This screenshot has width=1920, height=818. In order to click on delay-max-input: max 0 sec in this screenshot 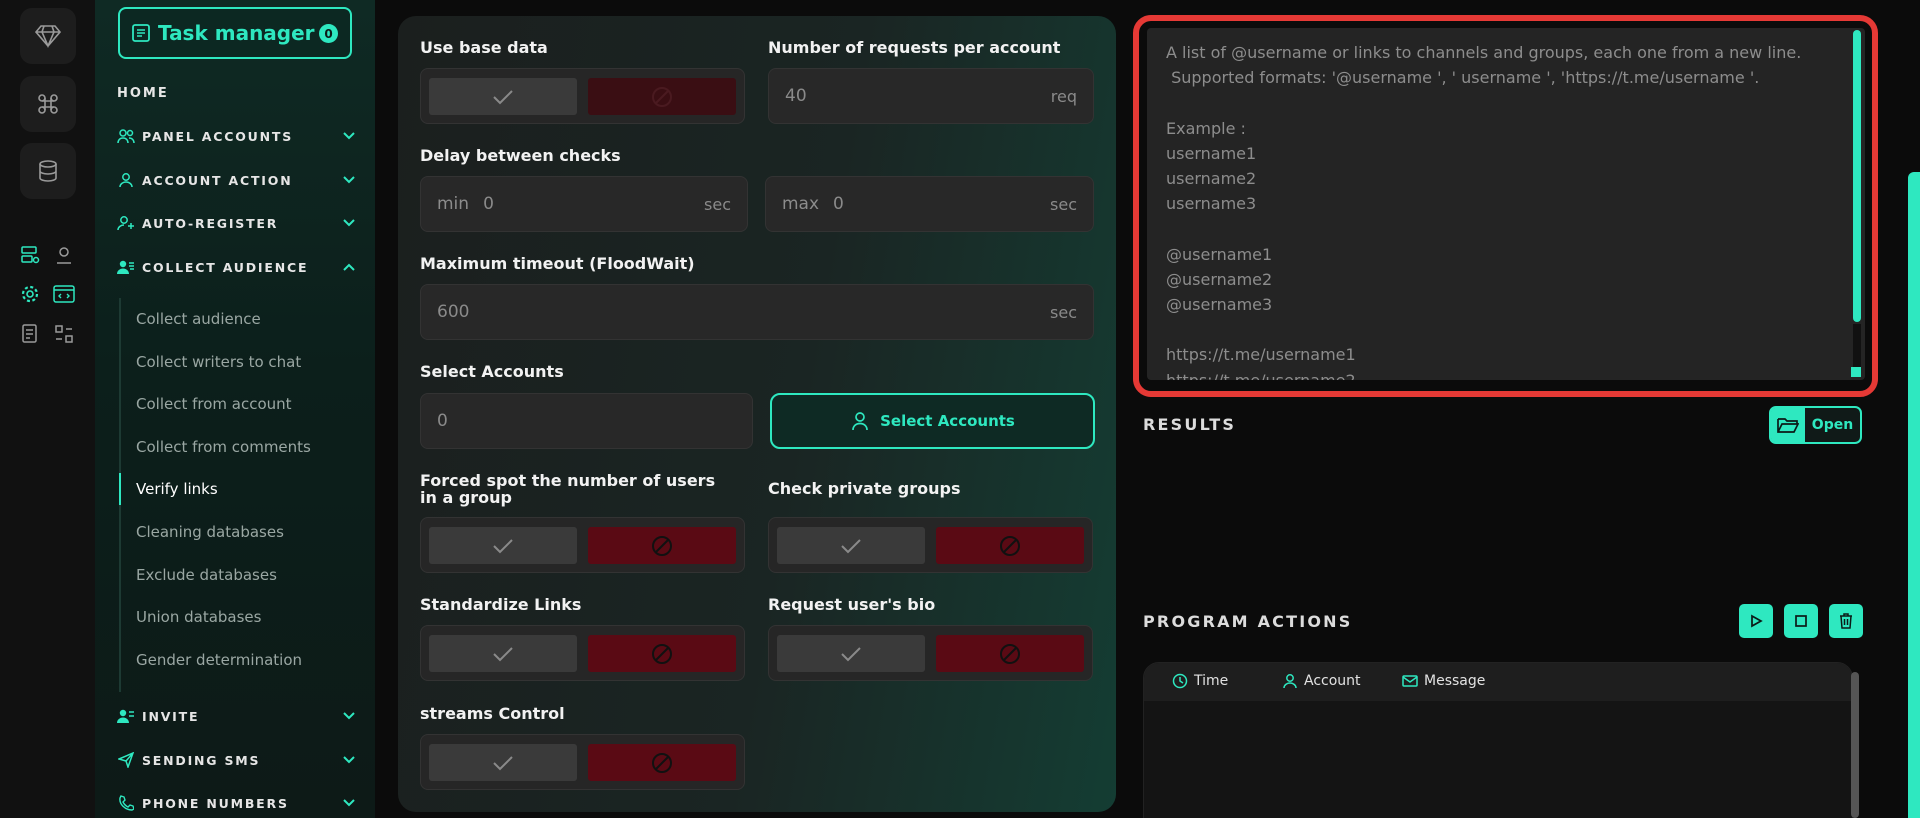, I will do `click(929, 204)`.